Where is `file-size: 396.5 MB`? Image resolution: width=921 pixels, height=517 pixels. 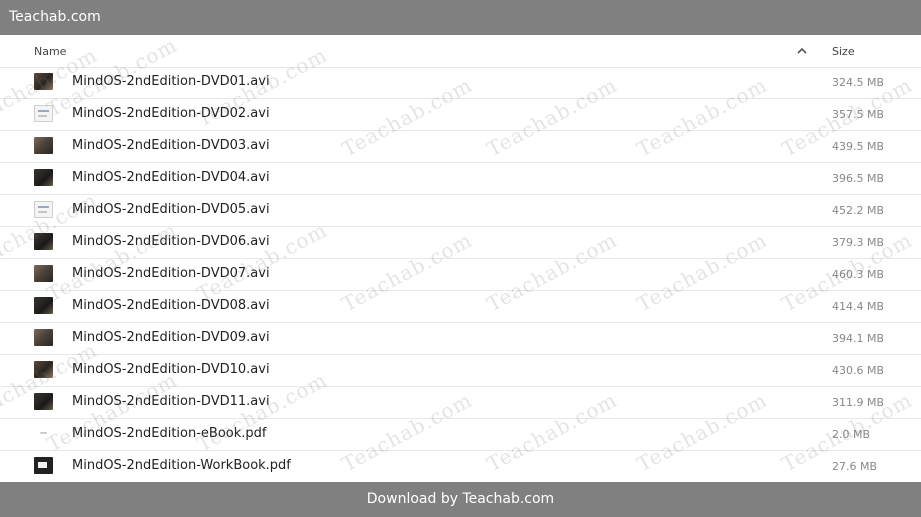 file-size: 396.5 MB is located at coordinates (858, 178).